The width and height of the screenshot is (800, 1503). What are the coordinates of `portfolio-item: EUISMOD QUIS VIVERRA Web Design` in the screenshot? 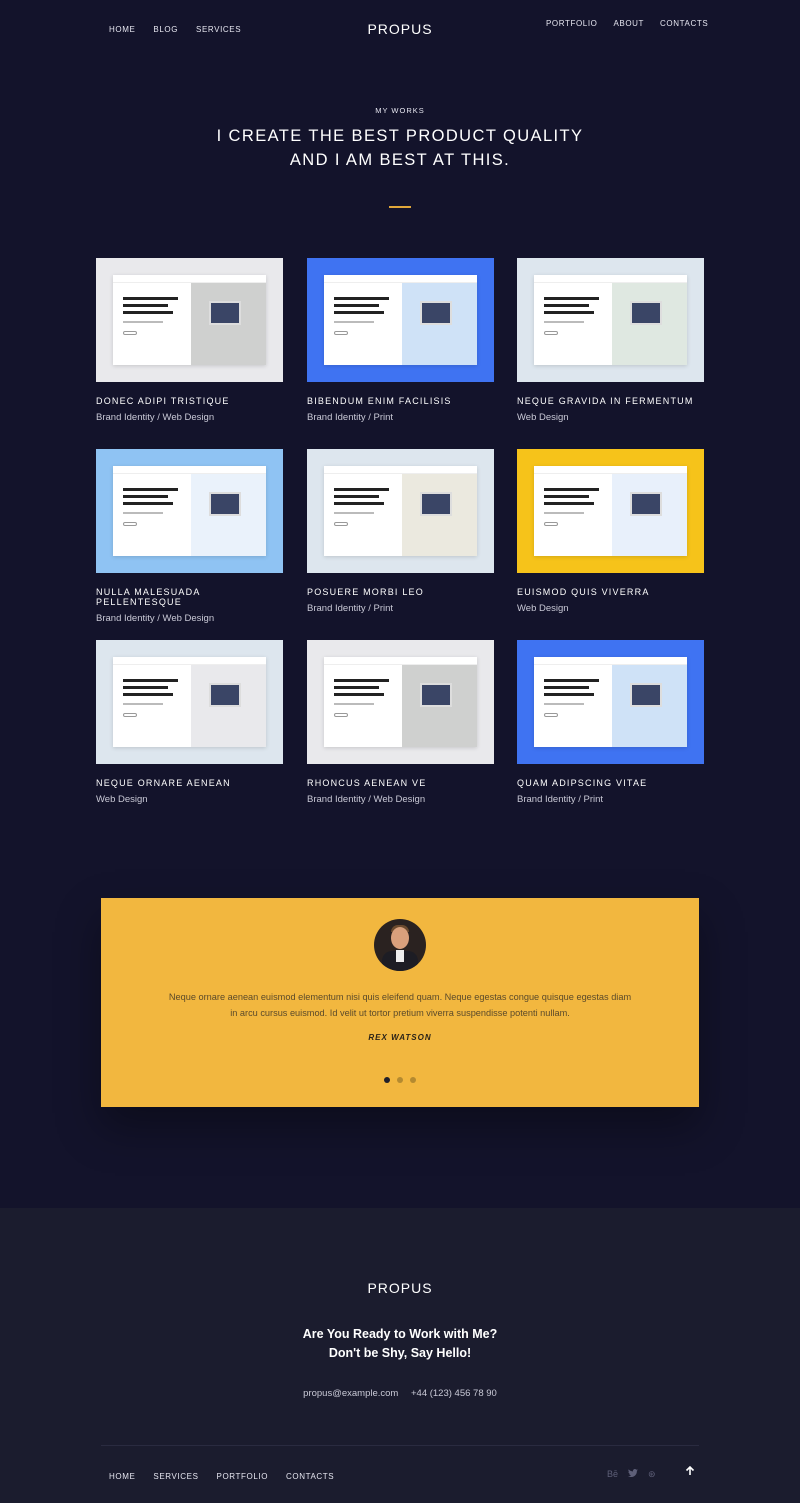 It's located at (610, 531).